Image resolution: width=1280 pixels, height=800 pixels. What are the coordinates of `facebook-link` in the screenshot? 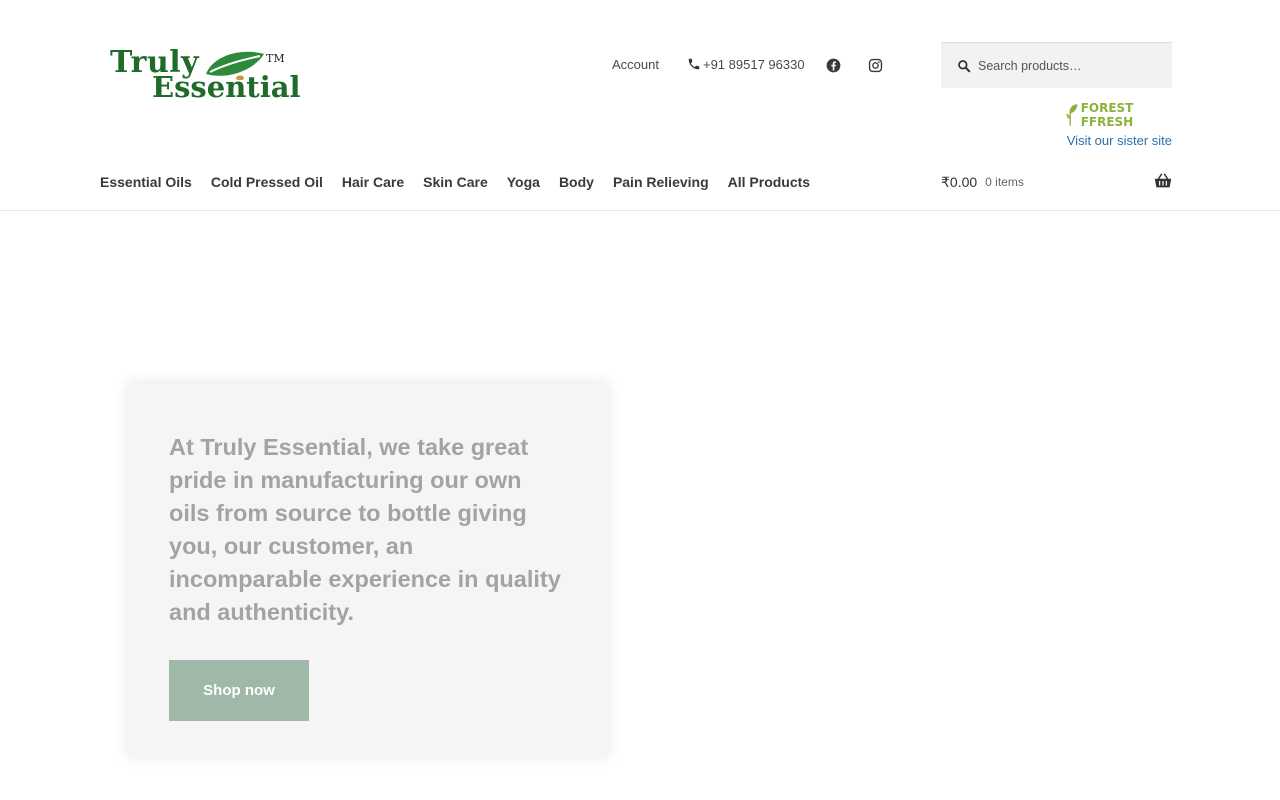 It's located at (833, 65).